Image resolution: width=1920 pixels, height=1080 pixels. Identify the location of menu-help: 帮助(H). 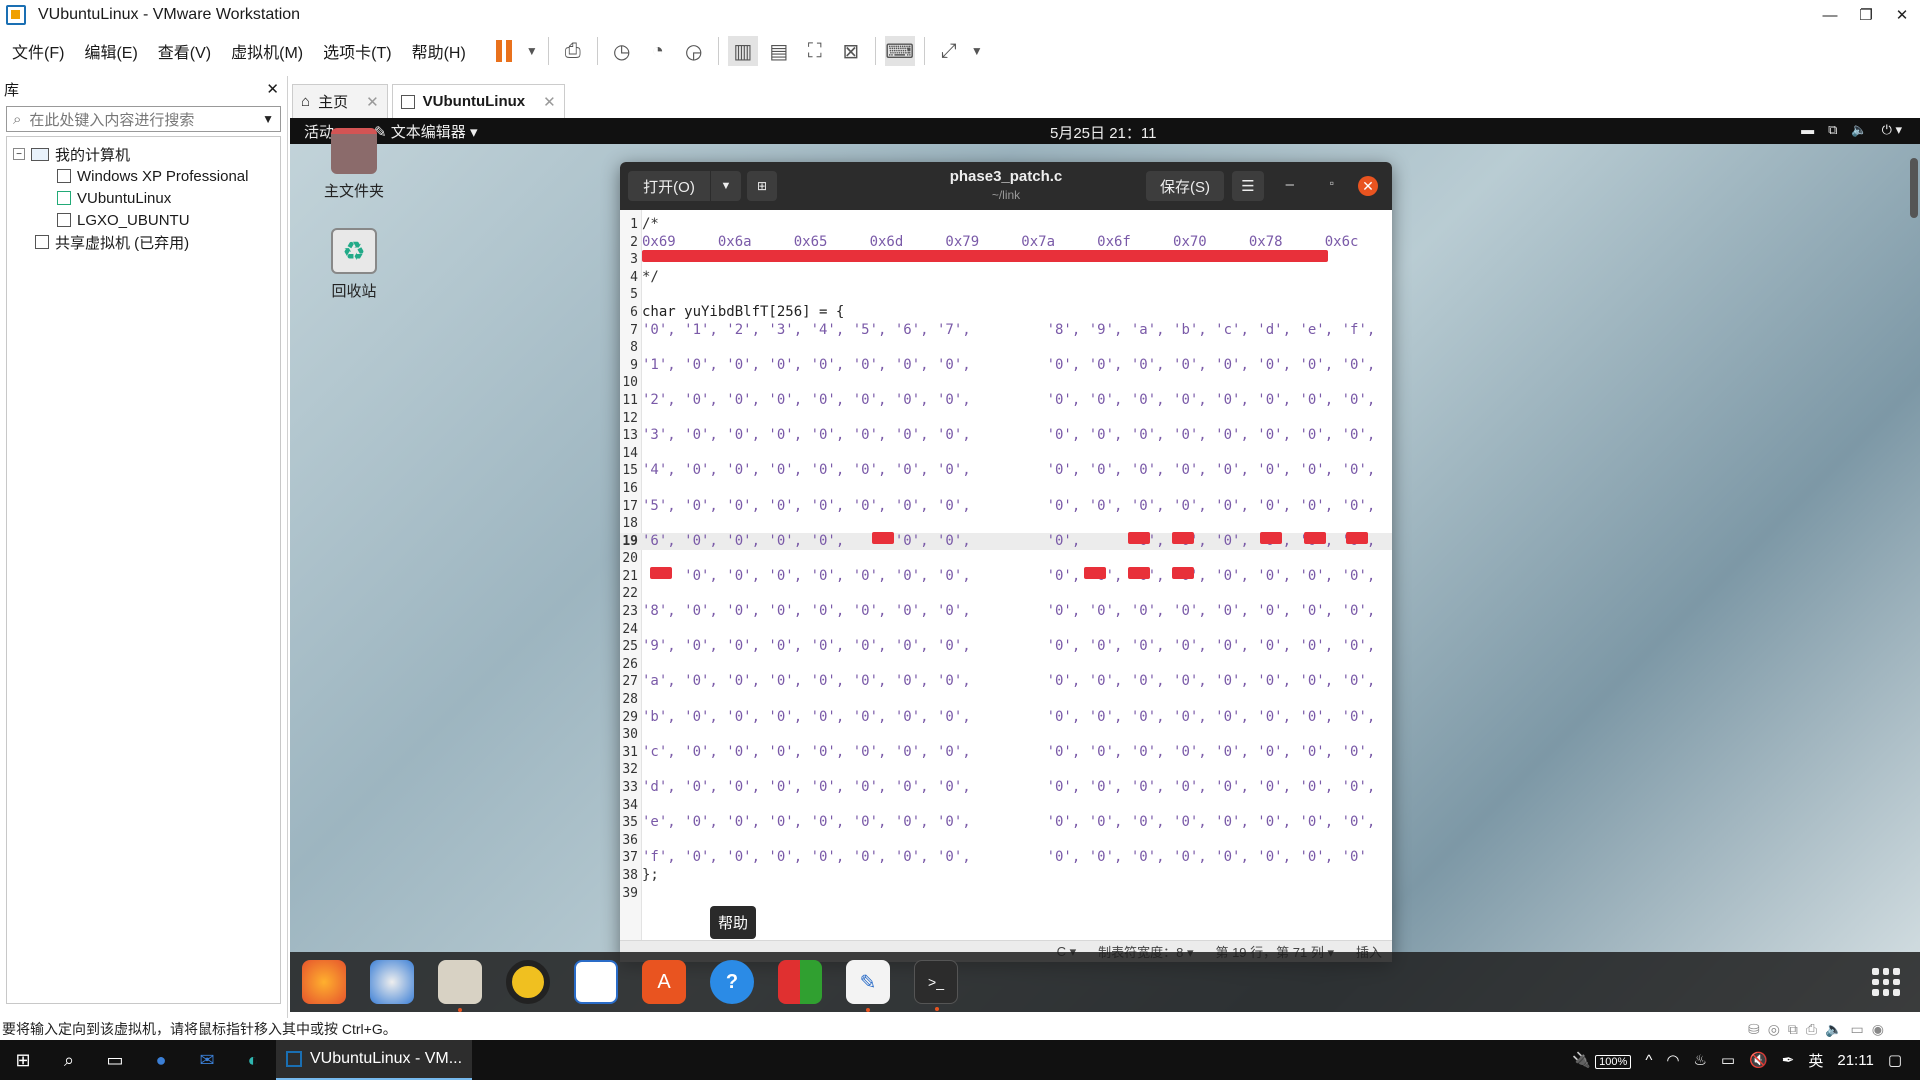
(439, 51).